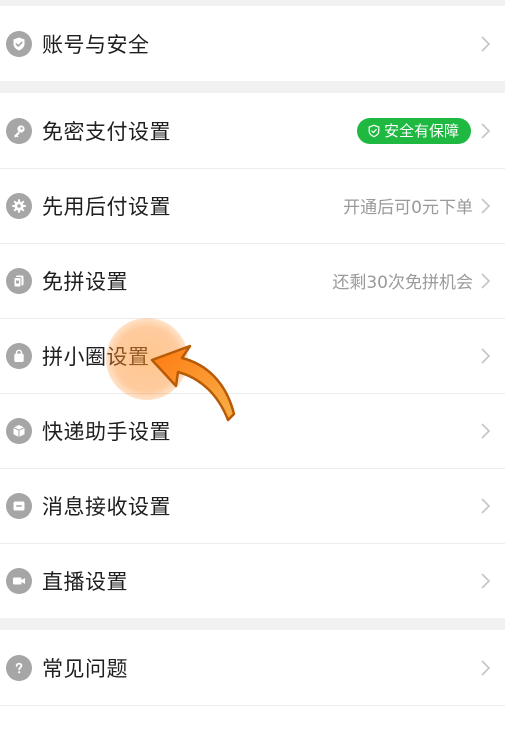  I want to click on settings-group-help: 常见问题, so click(252, 679).